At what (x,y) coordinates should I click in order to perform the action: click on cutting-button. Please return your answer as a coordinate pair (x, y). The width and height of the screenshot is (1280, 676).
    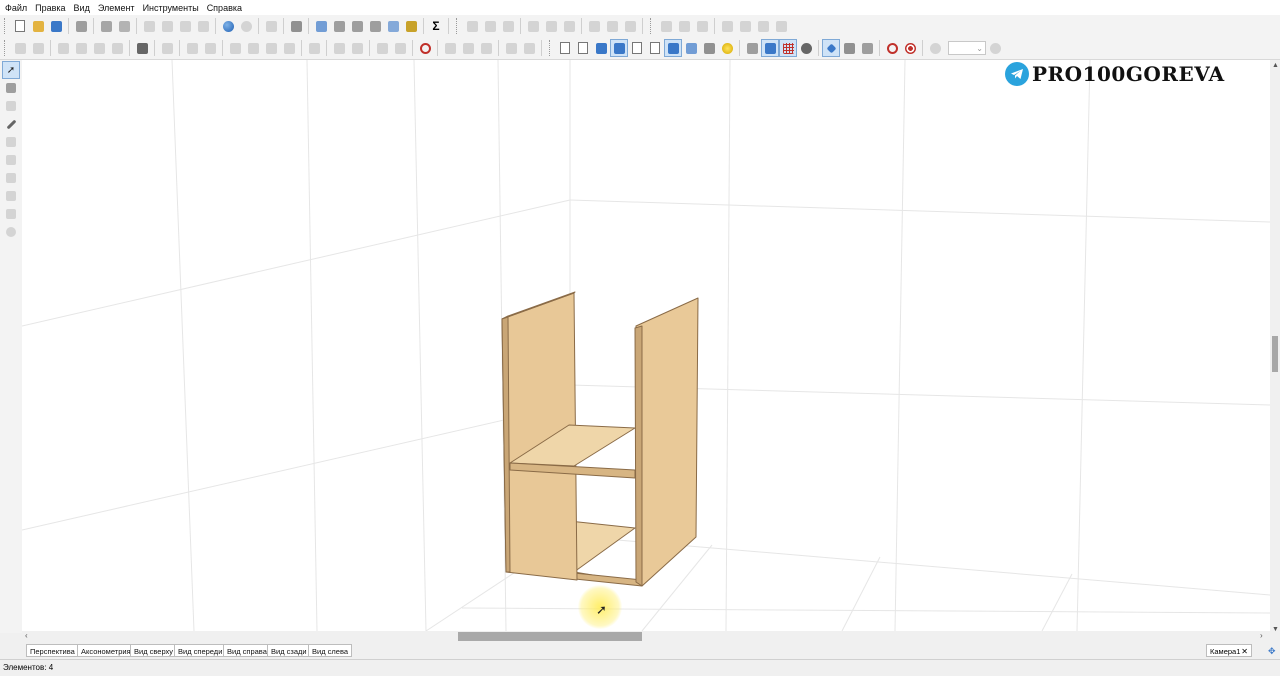
    Looking at the image, I should click on (411, 26).